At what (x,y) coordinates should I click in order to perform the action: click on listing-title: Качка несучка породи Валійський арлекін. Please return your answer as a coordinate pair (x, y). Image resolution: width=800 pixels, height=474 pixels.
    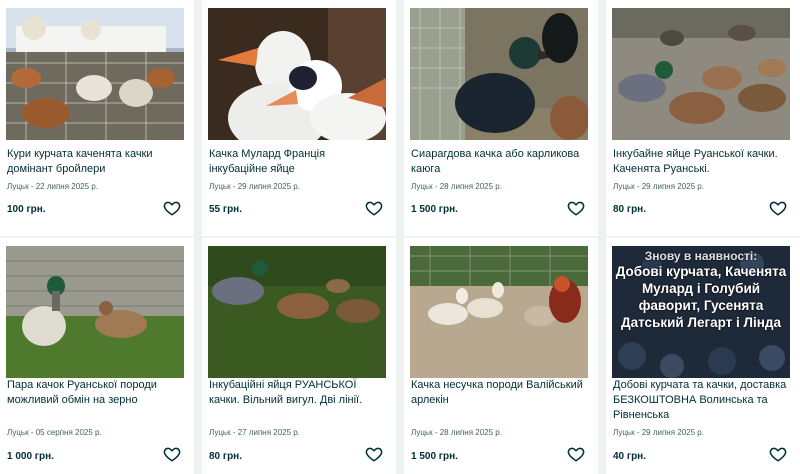
    Looking at the image, I should click on (499, 393).